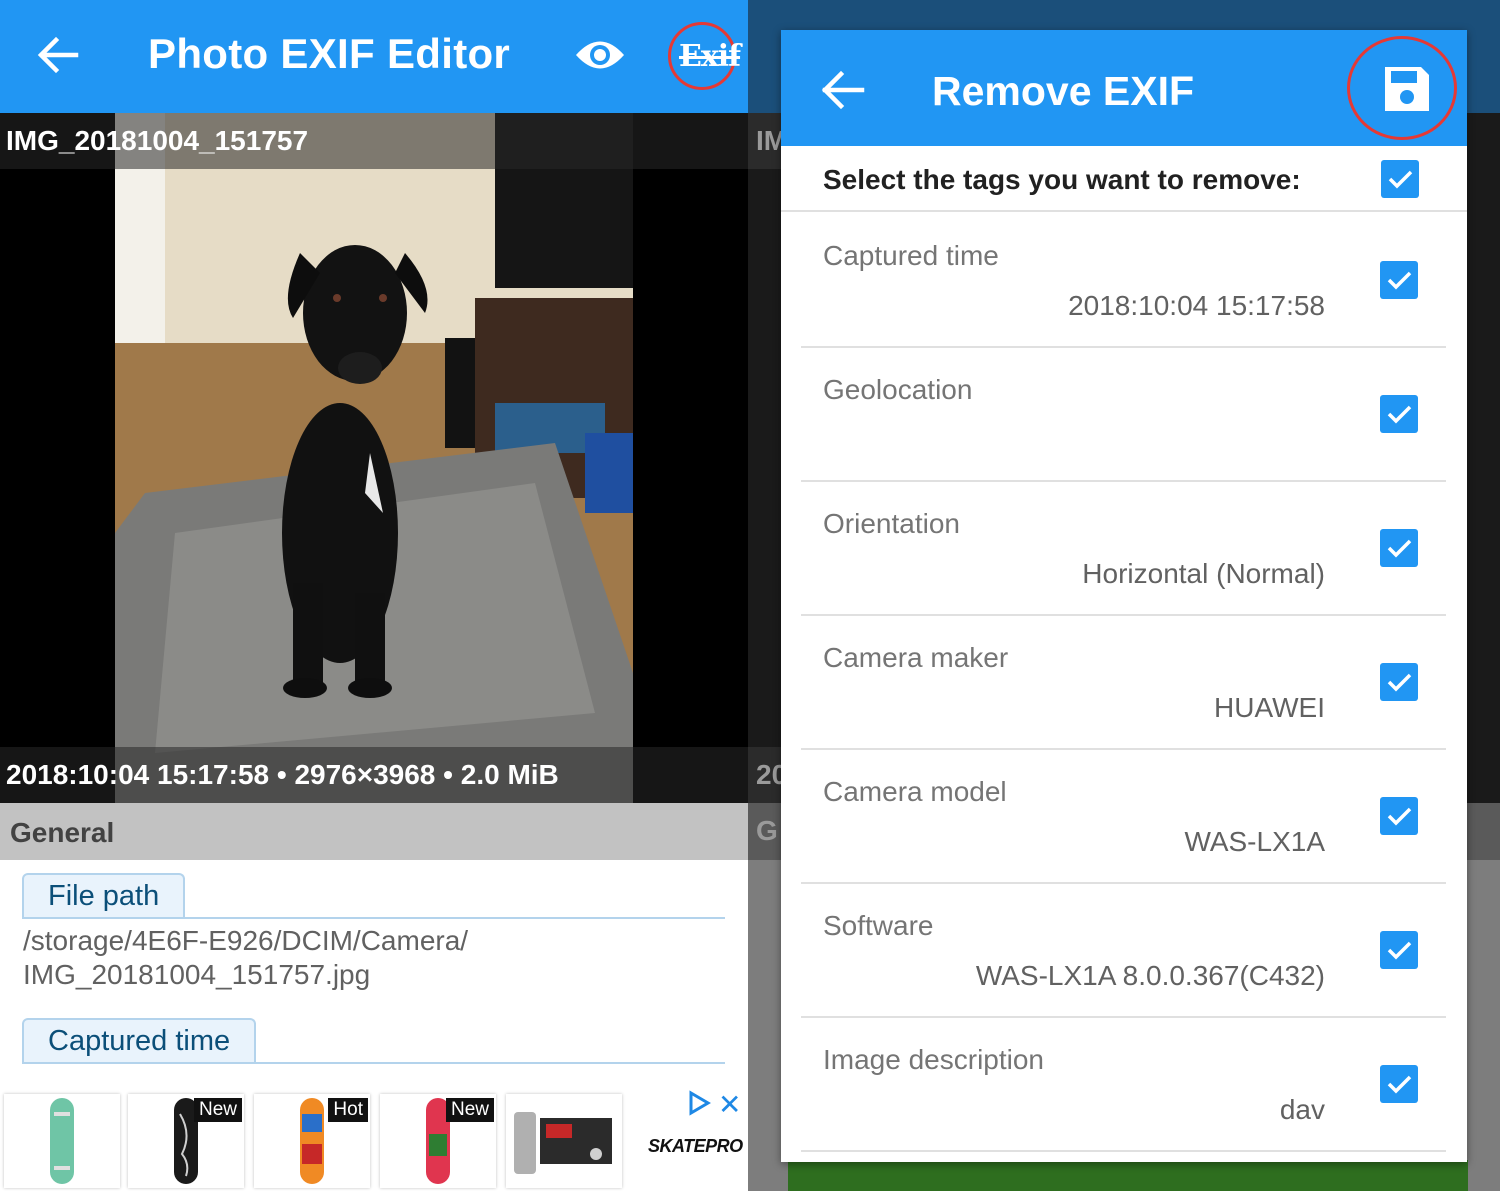  Describe the element at coordinates (1150, 975) in the screenshot. I see `tag-value: WAS-LX1A 8.0.0.367(C432)` at that location.